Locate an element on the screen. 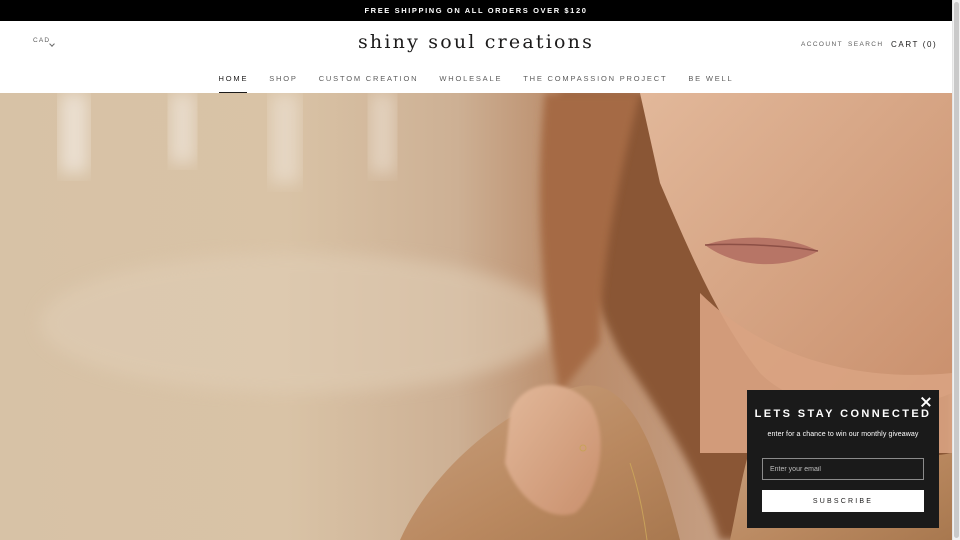 The height and width of the screenshot is (540, 960). account-link: ACCOUNT is located at coordinates (822, 44).